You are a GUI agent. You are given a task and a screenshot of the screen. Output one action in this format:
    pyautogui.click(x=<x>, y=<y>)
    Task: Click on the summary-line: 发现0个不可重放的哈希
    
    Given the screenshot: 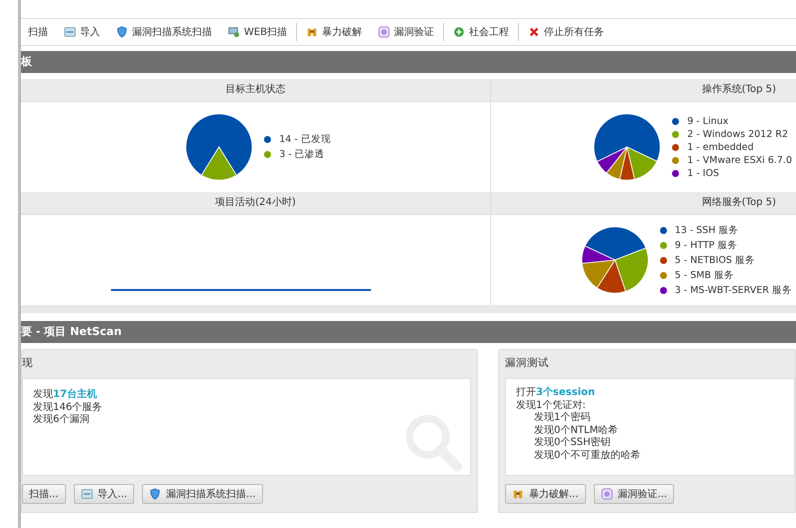 What is the action you would take?
    pyautogui.click(x=587, y=456)
    